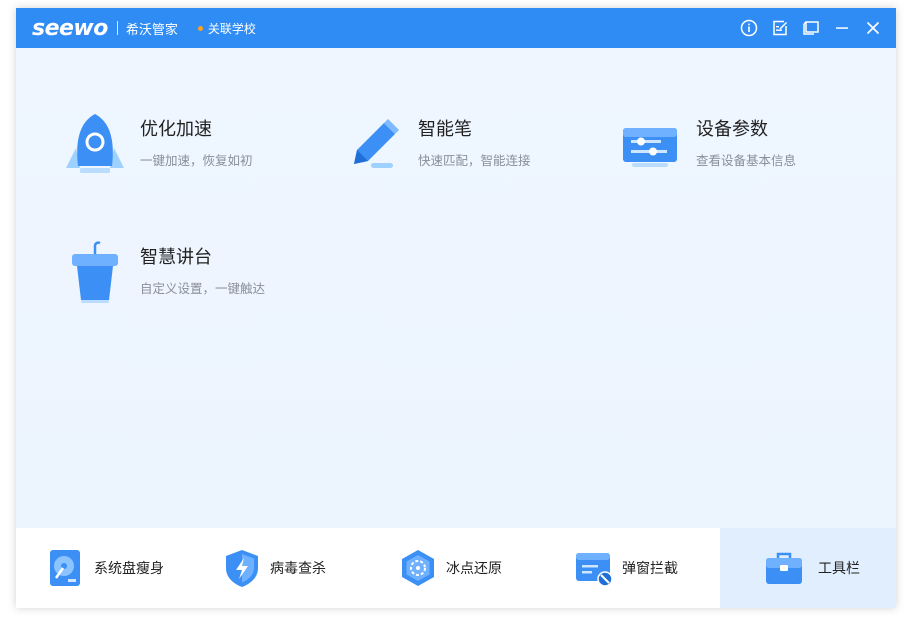  I want to click on tool-label: 工具栏, so click(839, 569).